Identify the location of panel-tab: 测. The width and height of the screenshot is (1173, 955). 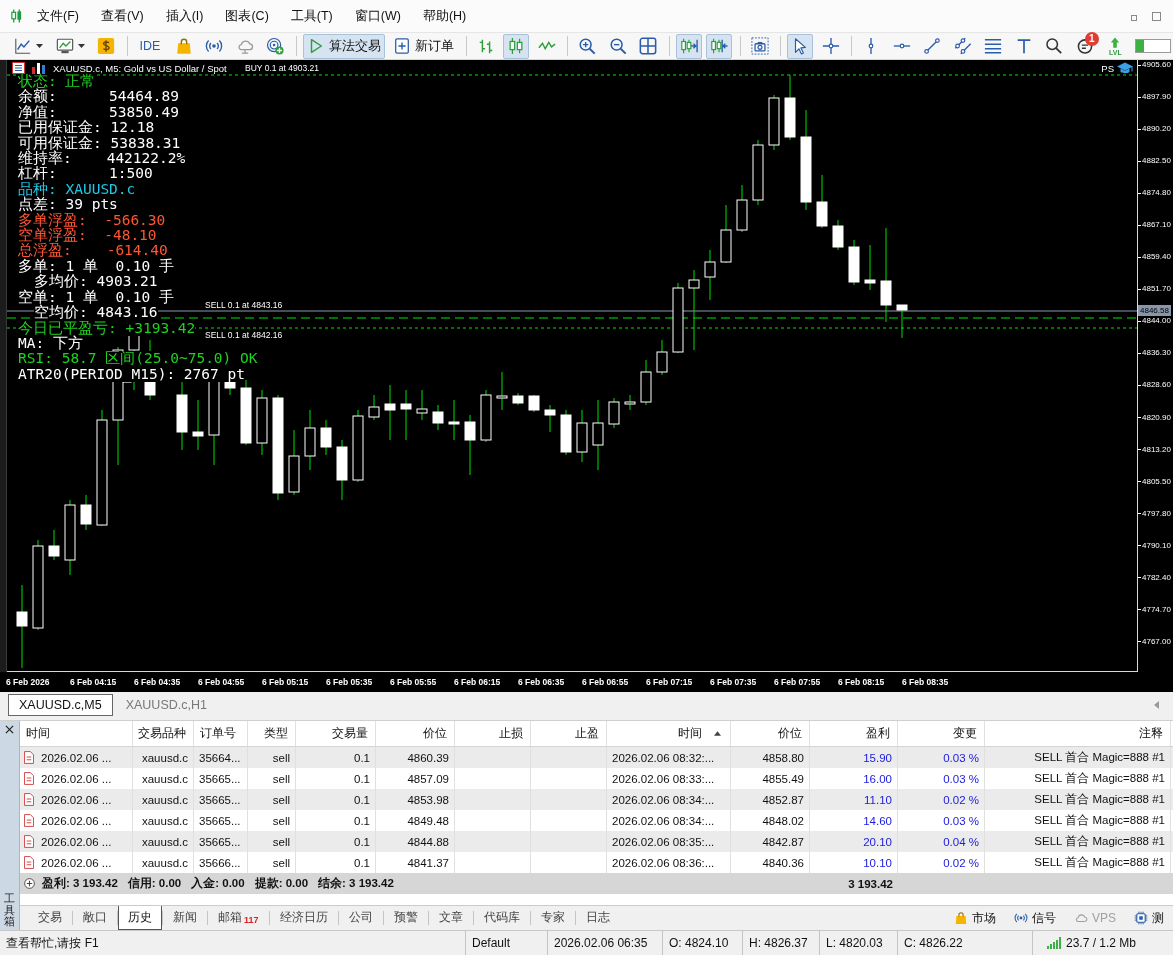
(1149, 918).